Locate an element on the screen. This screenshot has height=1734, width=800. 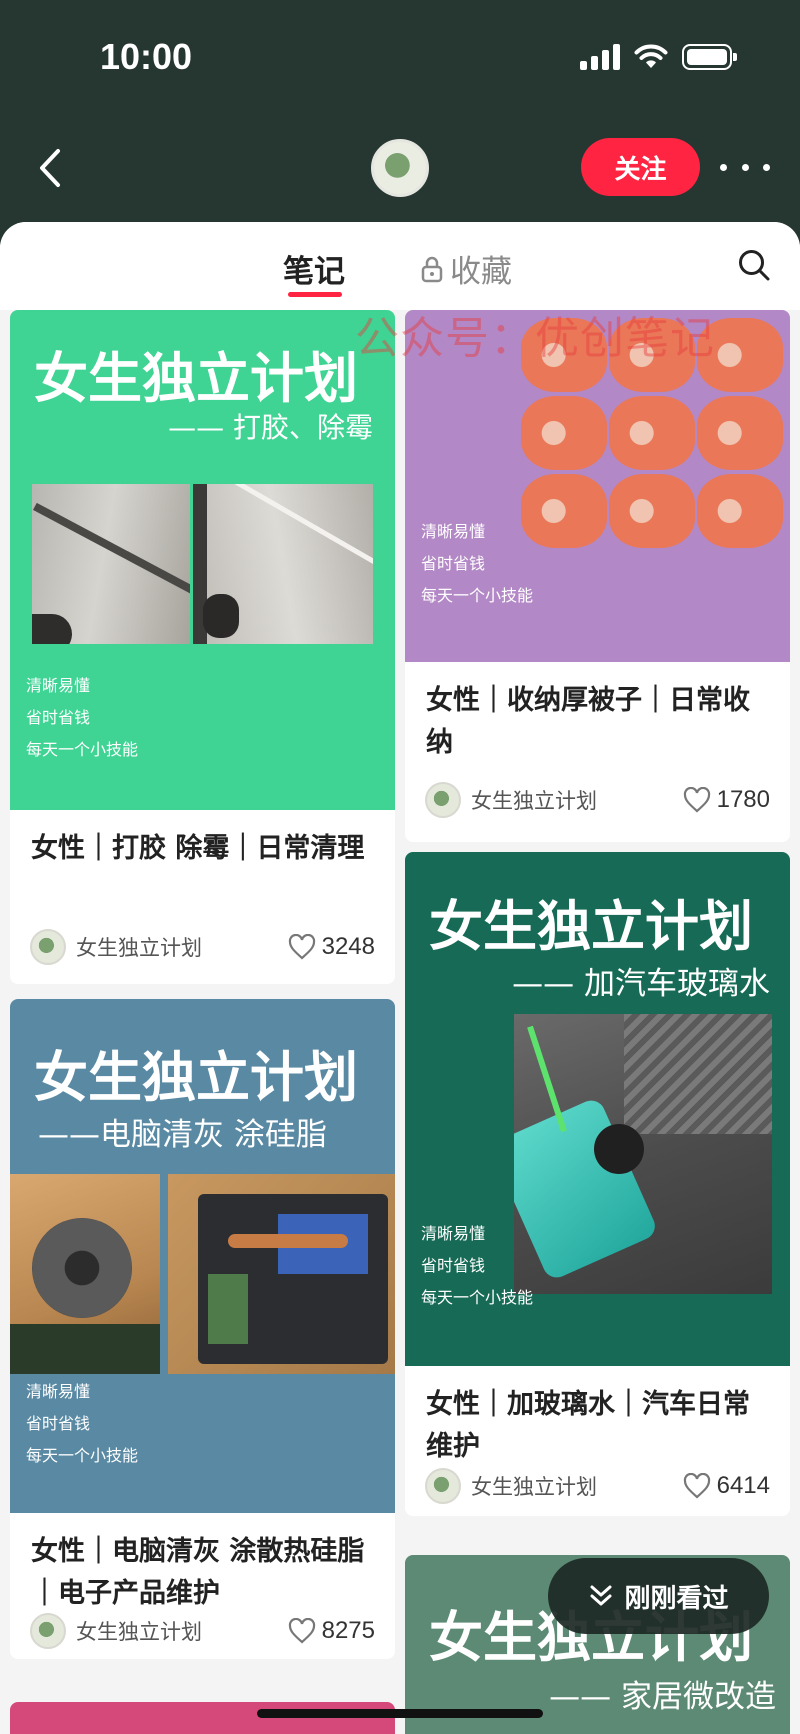
note-card is located at coordinates (202, 1718).